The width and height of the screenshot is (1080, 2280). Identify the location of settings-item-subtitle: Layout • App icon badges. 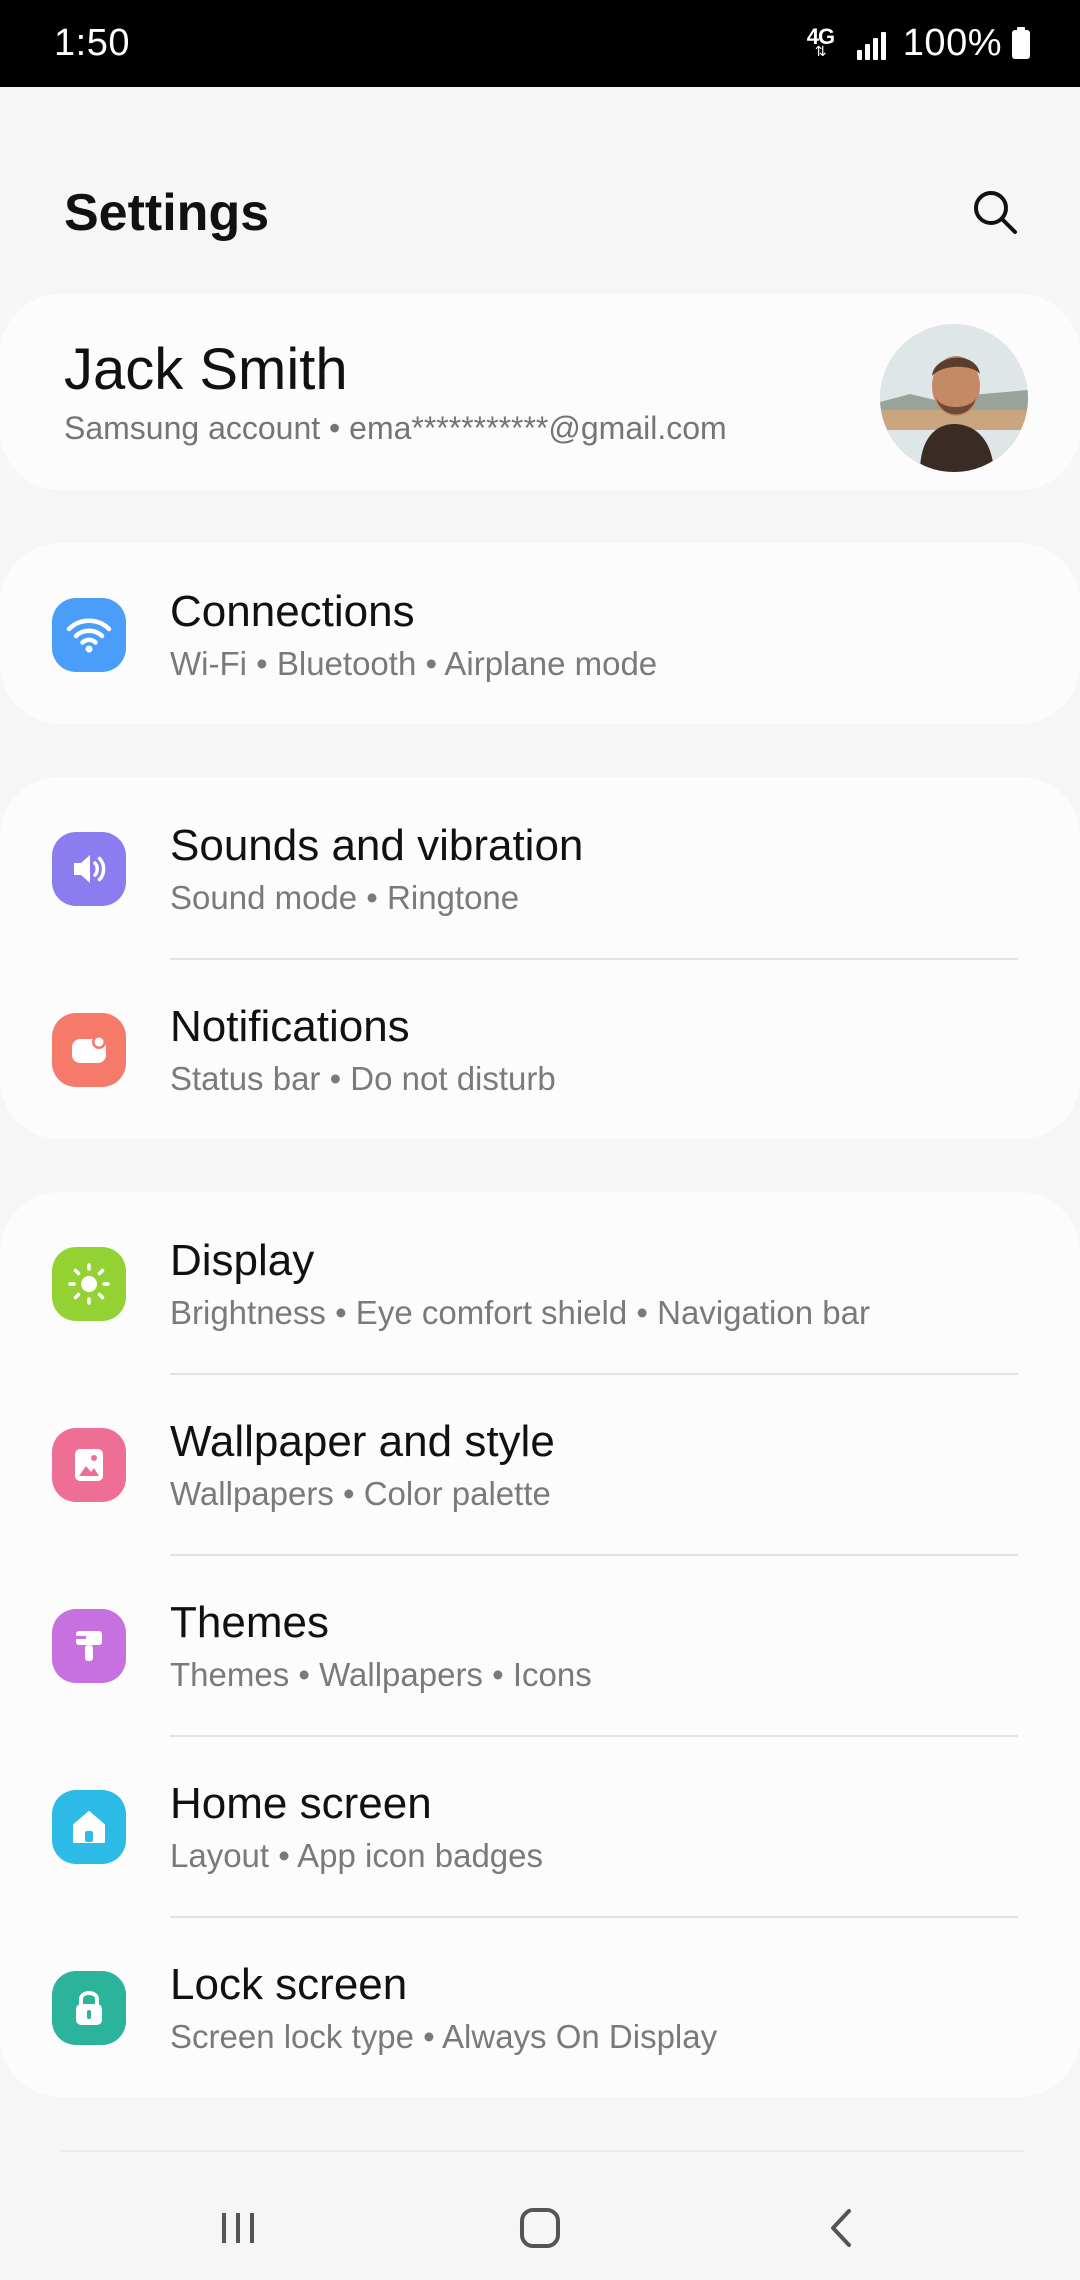
(357, 1855).